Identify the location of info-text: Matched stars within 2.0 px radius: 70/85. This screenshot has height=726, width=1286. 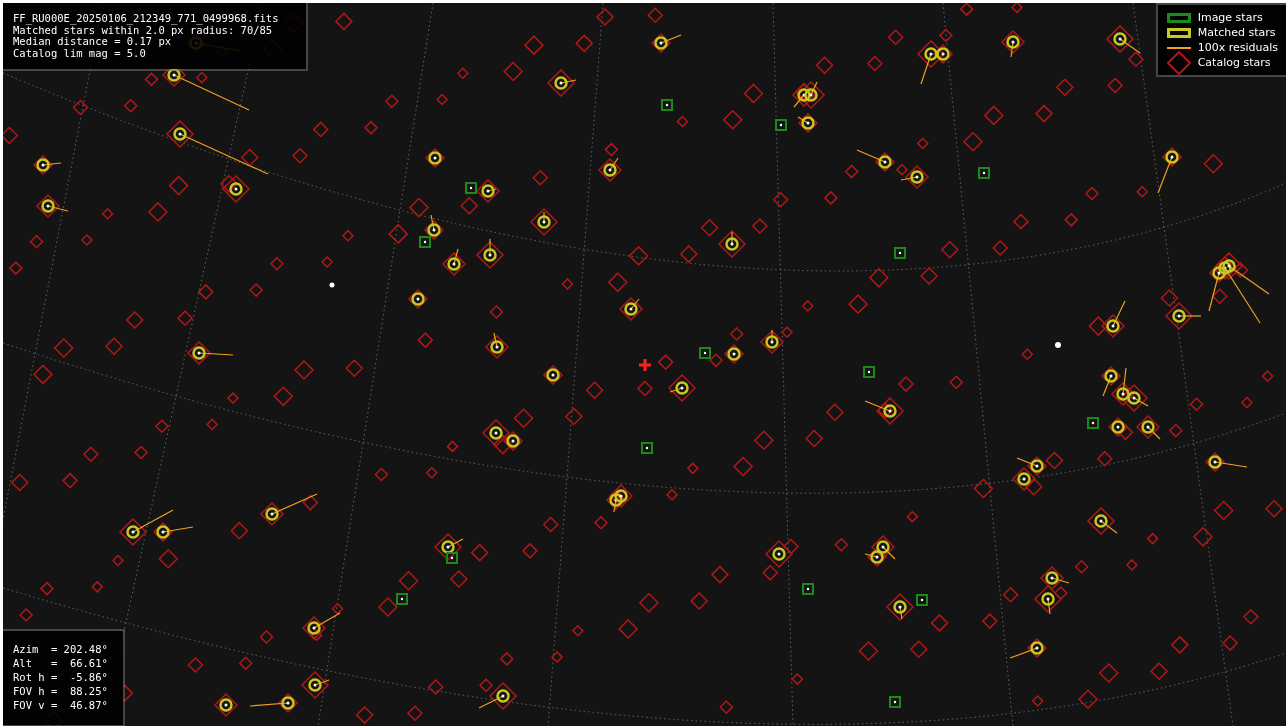
(143, 30).